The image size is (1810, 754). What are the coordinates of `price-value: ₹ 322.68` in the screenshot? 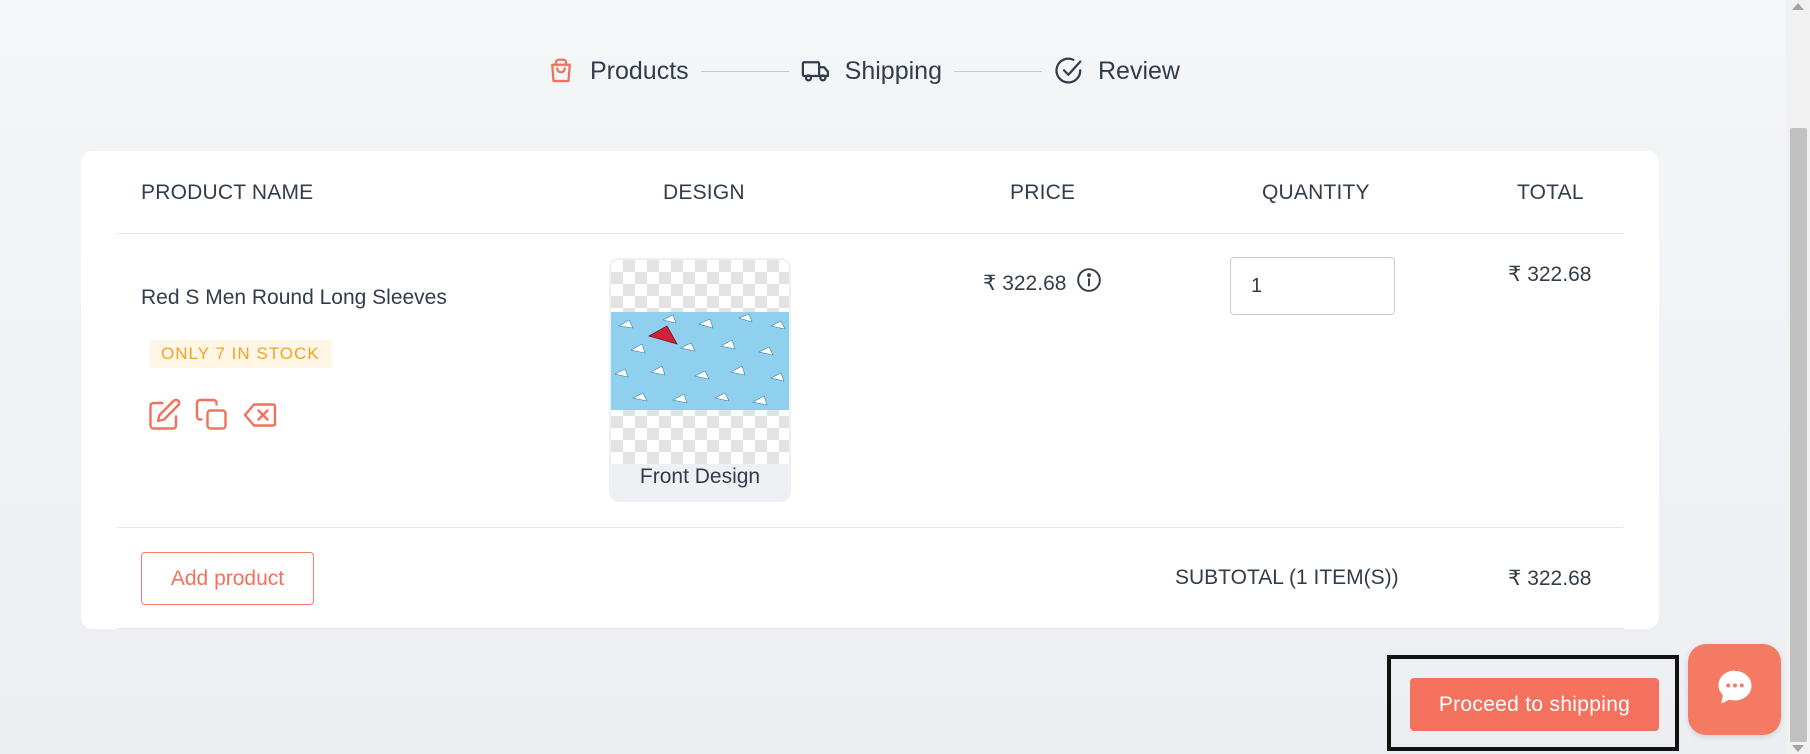 It's located at (1025, 283).